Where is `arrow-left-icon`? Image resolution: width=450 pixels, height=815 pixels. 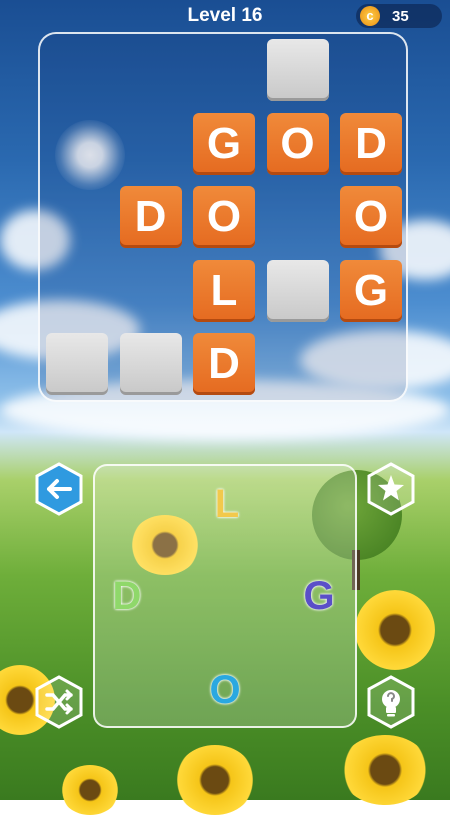 arrow-left-icon is located at coordinates (59, 489).